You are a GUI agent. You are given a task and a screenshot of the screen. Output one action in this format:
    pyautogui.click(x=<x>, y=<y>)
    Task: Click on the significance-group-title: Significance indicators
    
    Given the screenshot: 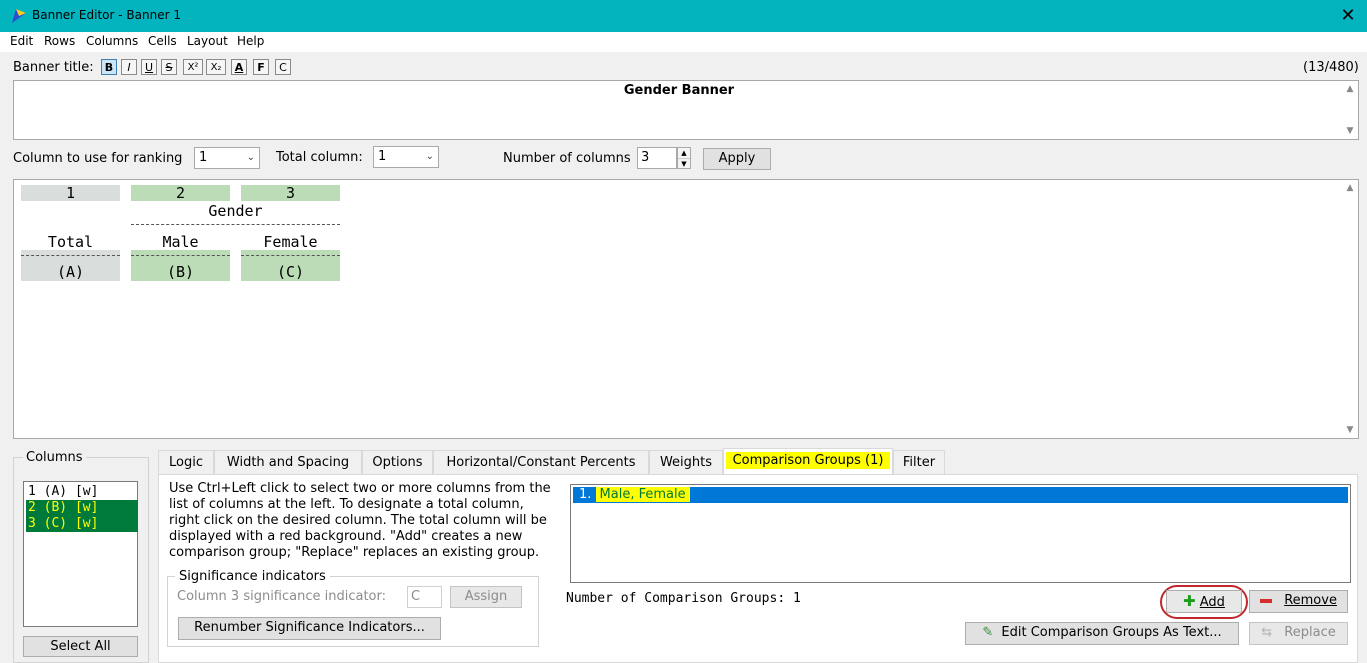 What is the action you would take?
    pyautogui.click(x=252, y=576)
    